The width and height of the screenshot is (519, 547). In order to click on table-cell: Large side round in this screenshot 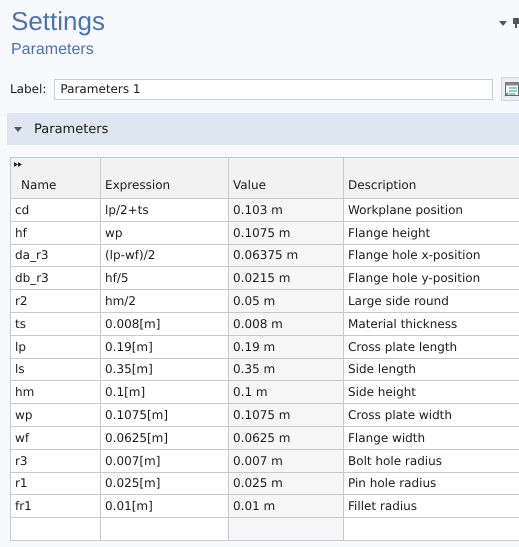, I will do `click(431, 301)`.